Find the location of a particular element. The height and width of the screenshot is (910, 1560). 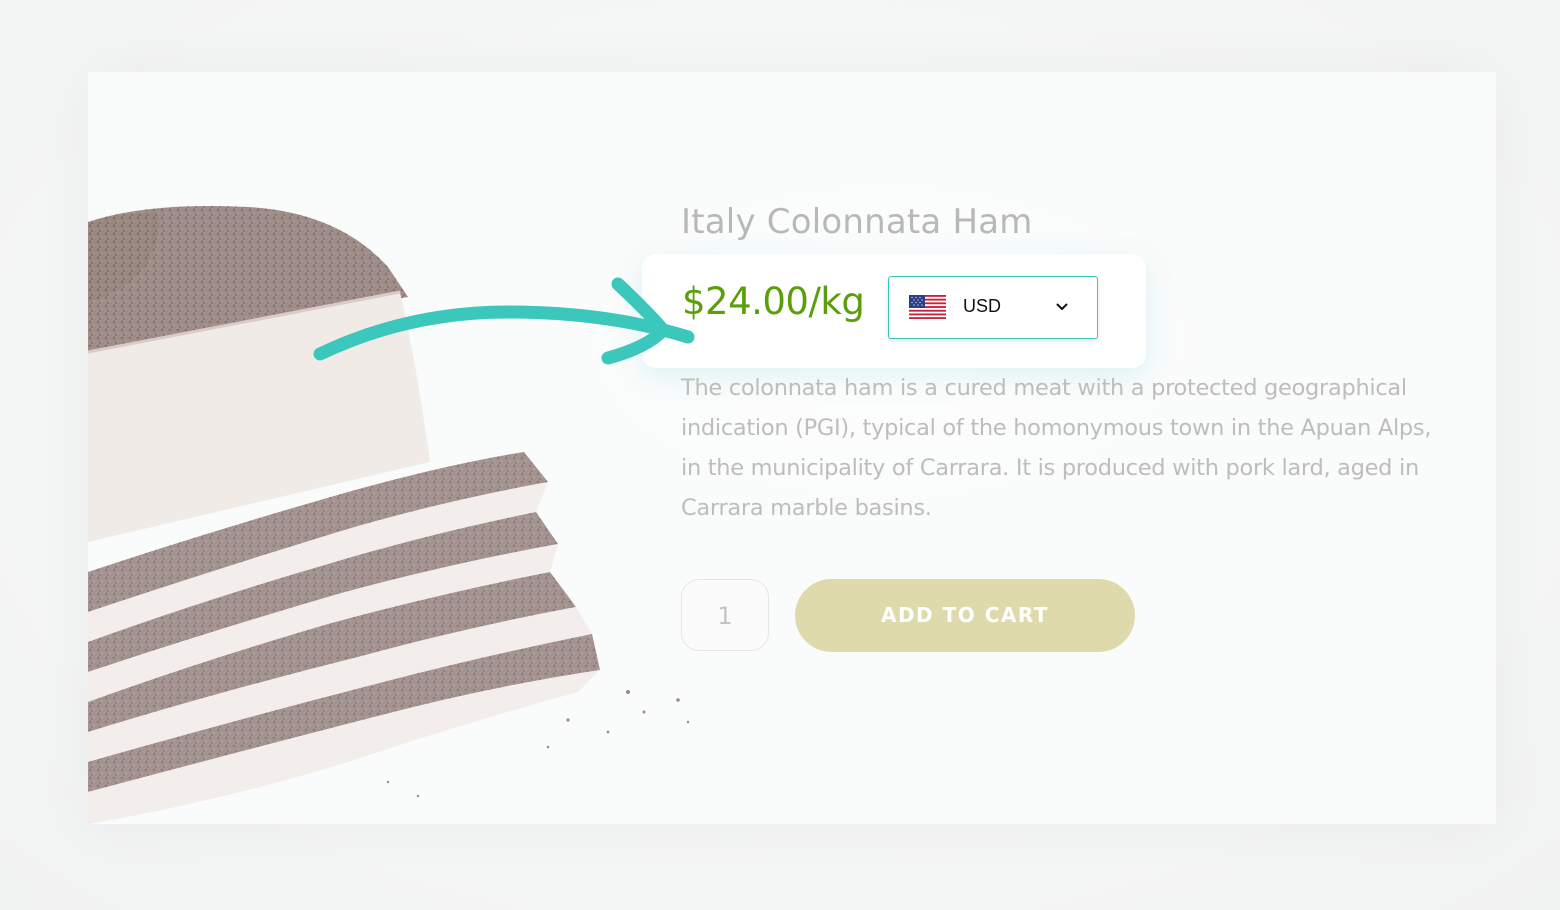

add-to-cart-button: ADD TO CART is located at coordinates (965, 615).